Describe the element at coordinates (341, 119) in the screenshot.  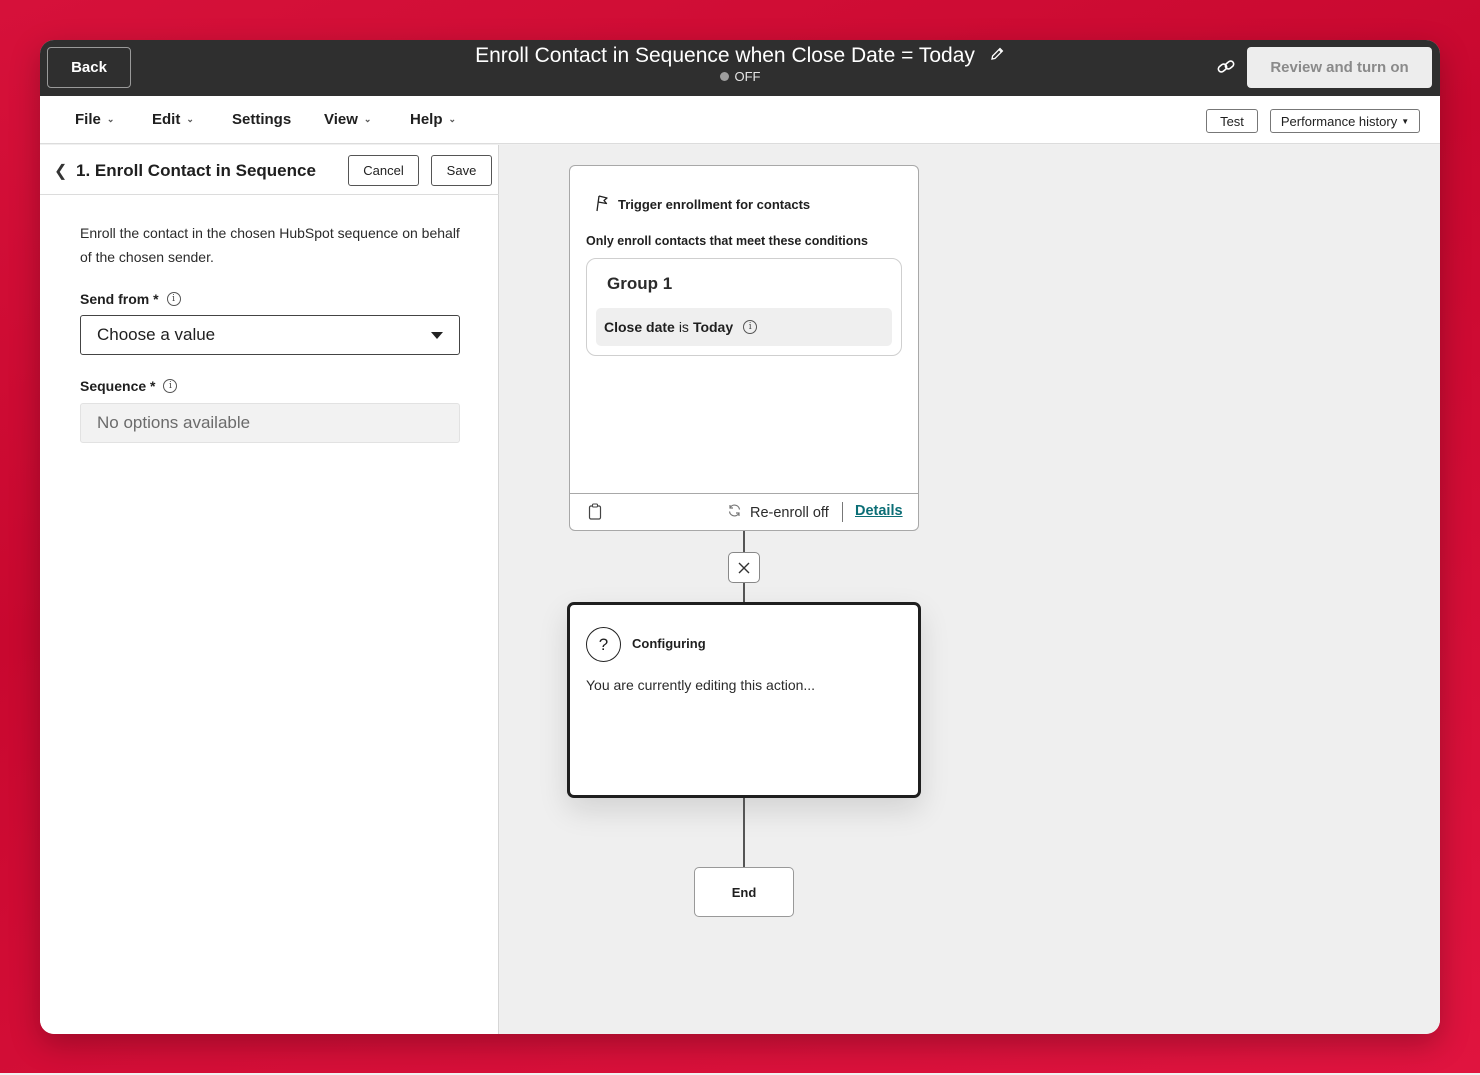
I see `menu-view-label: View` at that location.